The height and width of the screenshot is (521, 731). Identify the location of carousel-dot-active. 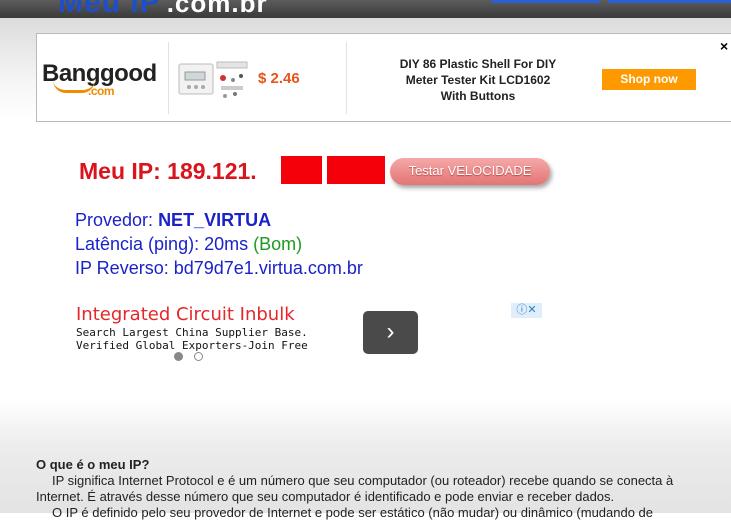
(178, 356).